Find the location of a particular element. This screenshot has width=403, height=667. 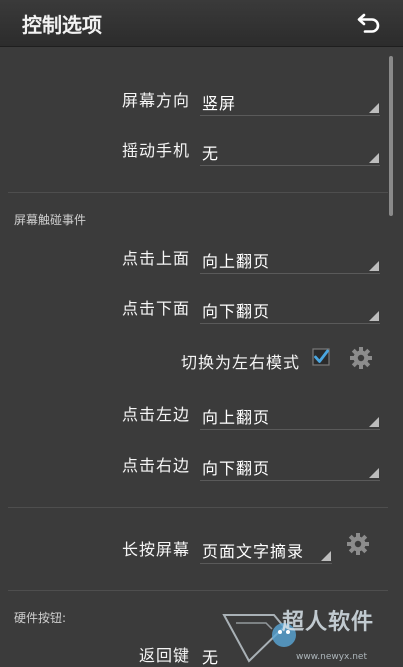

title-bar: 控制选项 is located at coordinates (201, 23).